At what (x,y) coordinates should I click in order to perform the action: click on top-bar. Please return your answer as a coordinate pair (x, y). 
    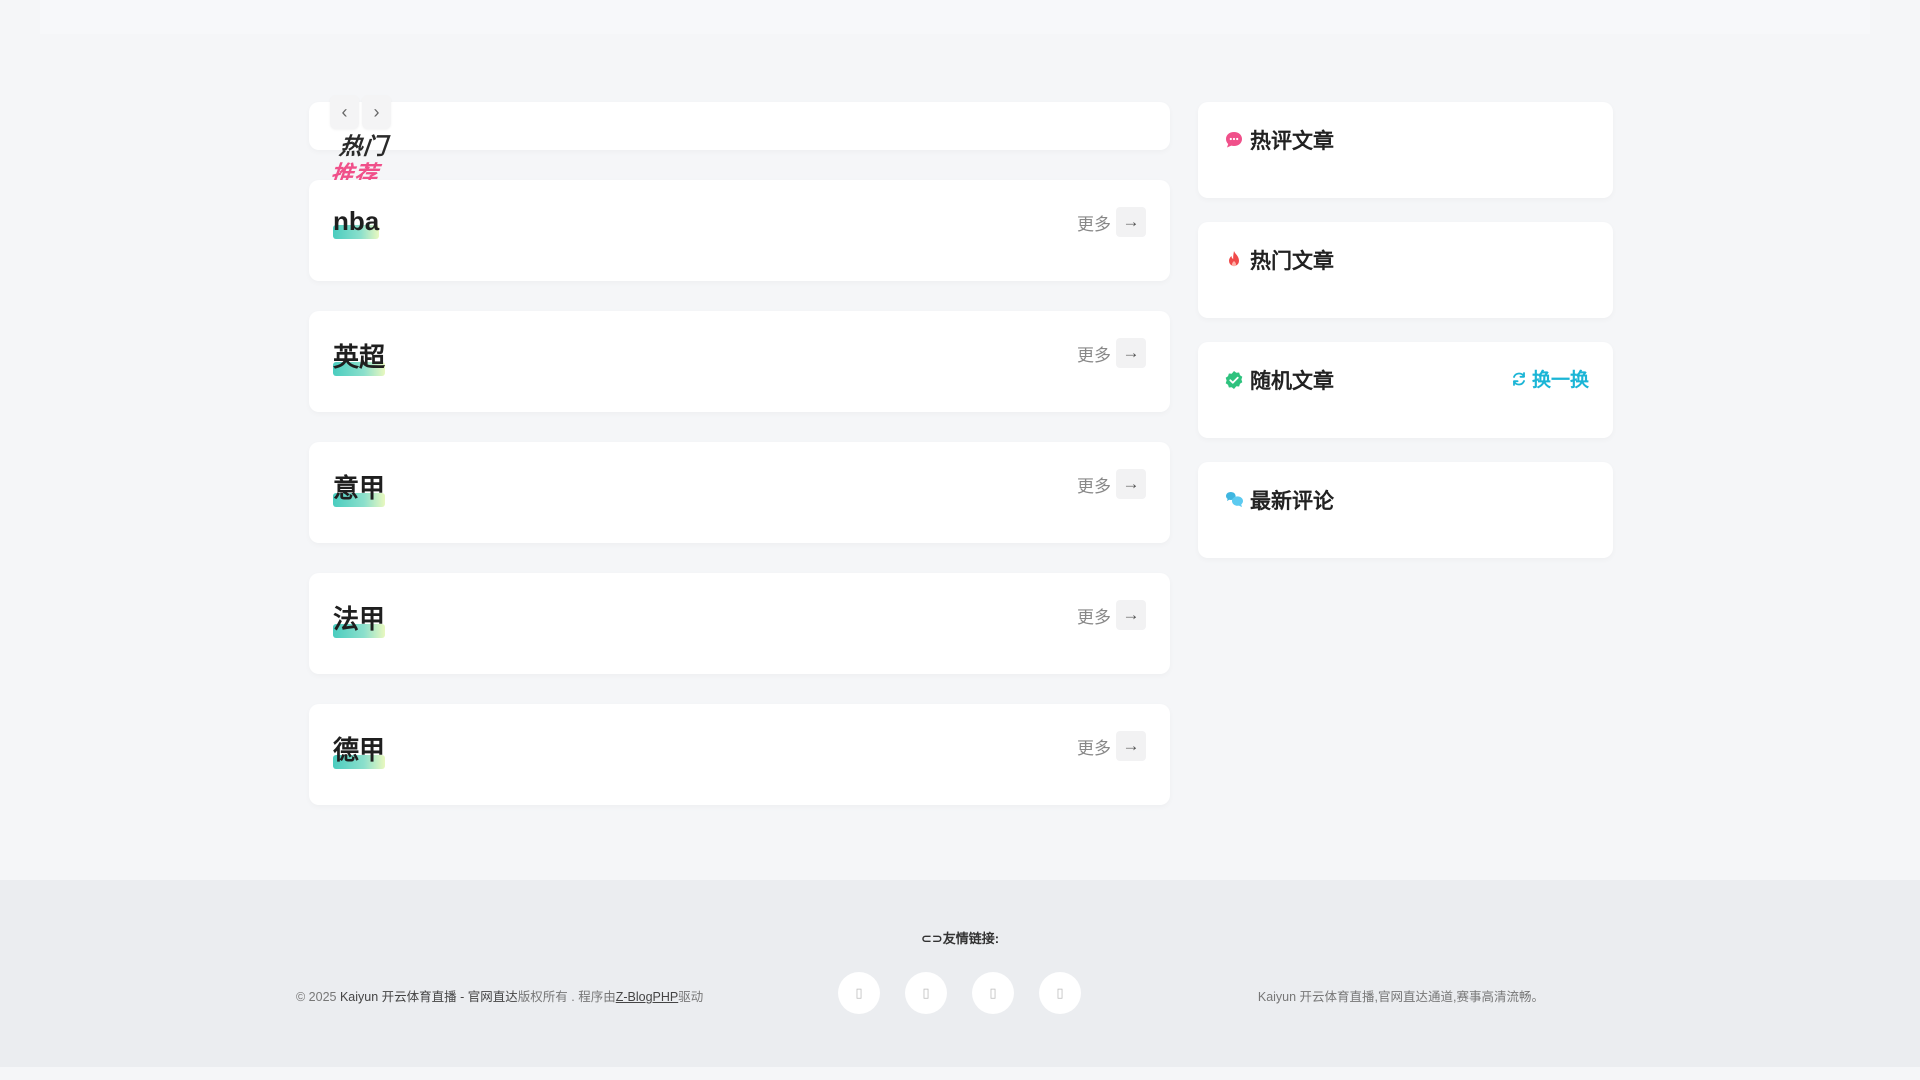
    Looking at the image, I should click on (955, 17).